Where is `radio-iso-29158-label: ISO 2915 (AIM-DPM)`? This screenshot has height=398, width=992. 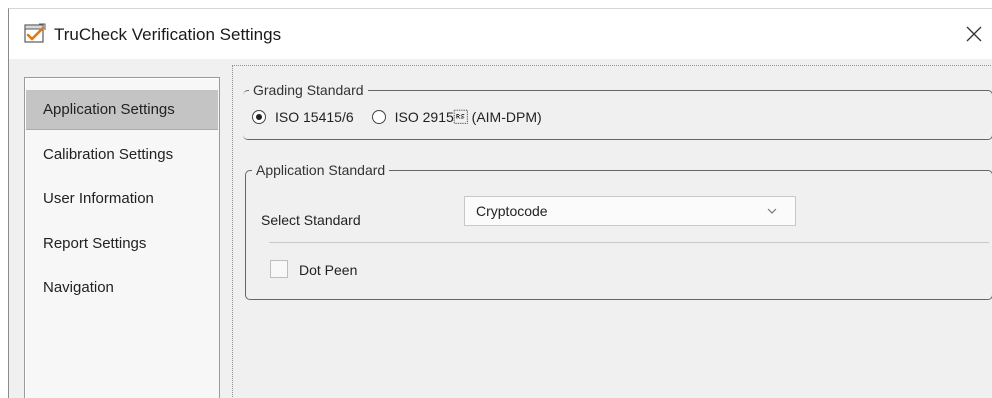 radio-iso-29158-label: ISO 2915 (AIM-DPM) is located at coordinates (468, 117).